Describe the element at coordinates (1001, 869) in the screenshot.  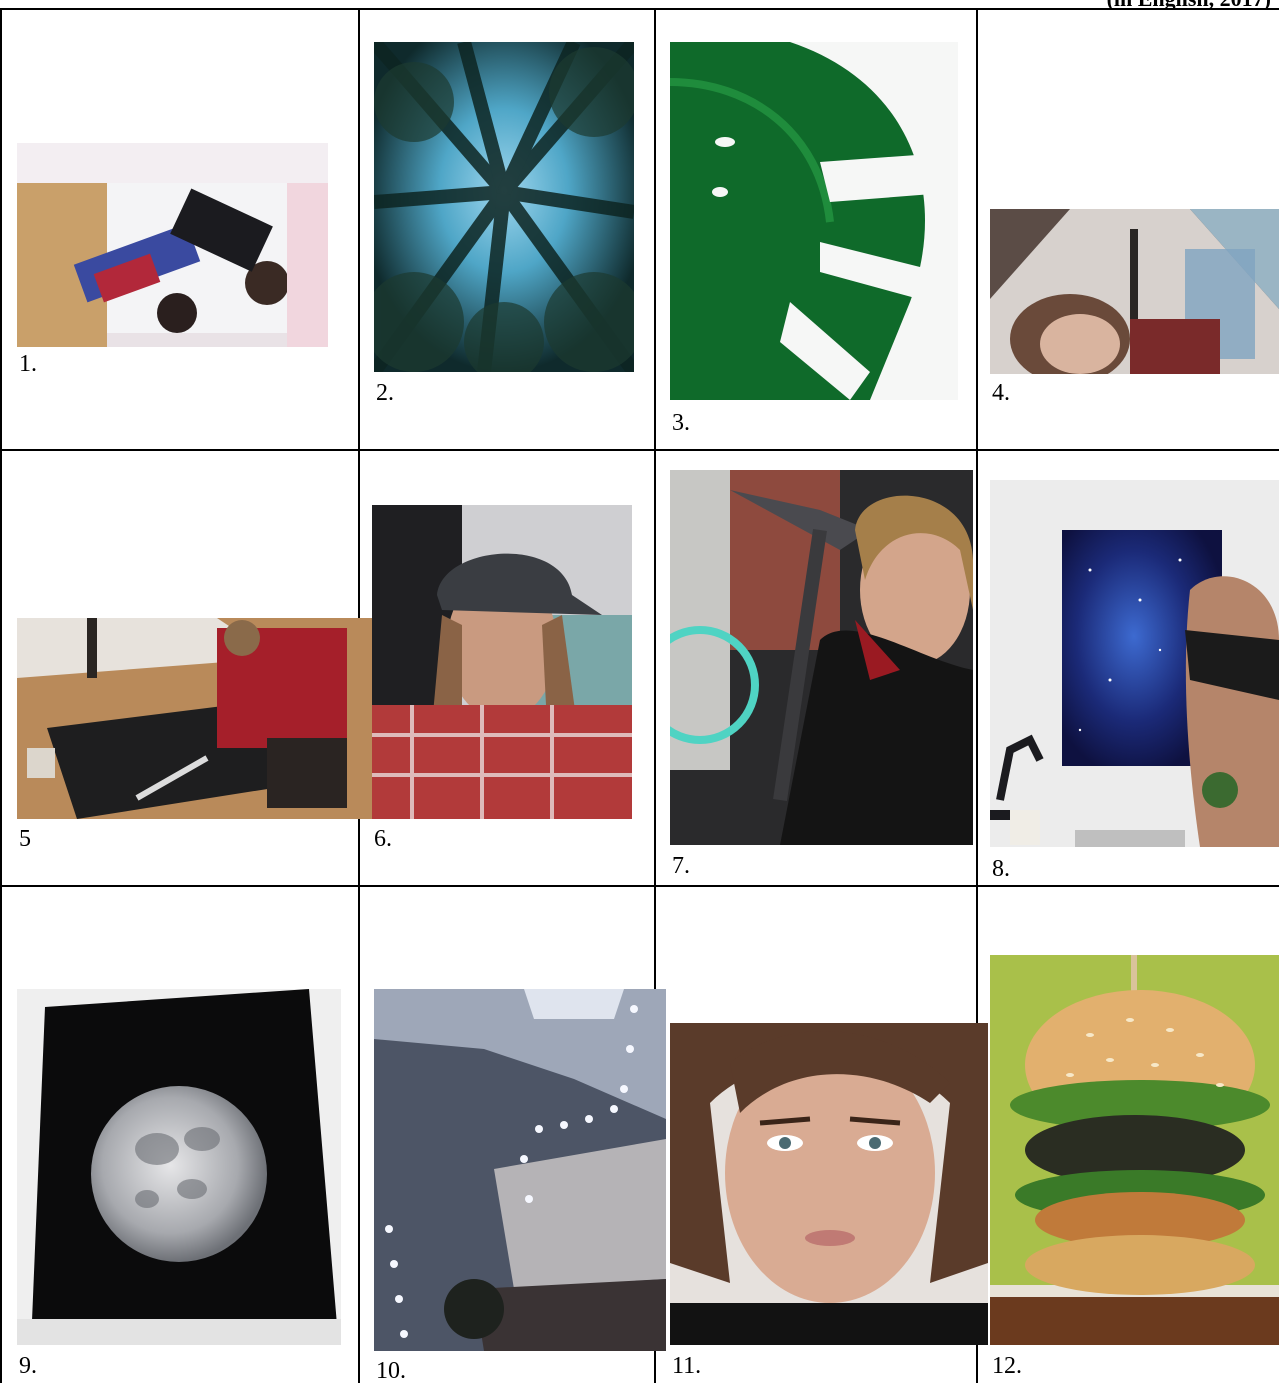
I see `caption-8: 8.` at that location.